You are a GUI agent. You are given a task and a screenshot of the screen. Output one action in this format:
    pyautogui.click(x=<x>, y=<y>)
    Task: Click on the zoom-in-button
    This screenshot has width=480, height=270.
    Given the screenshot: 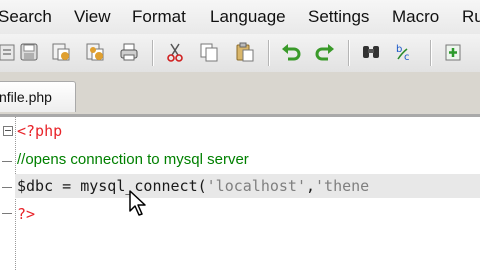 What is the action you would take?
    pyautogui.click(x=453, y=52)
    